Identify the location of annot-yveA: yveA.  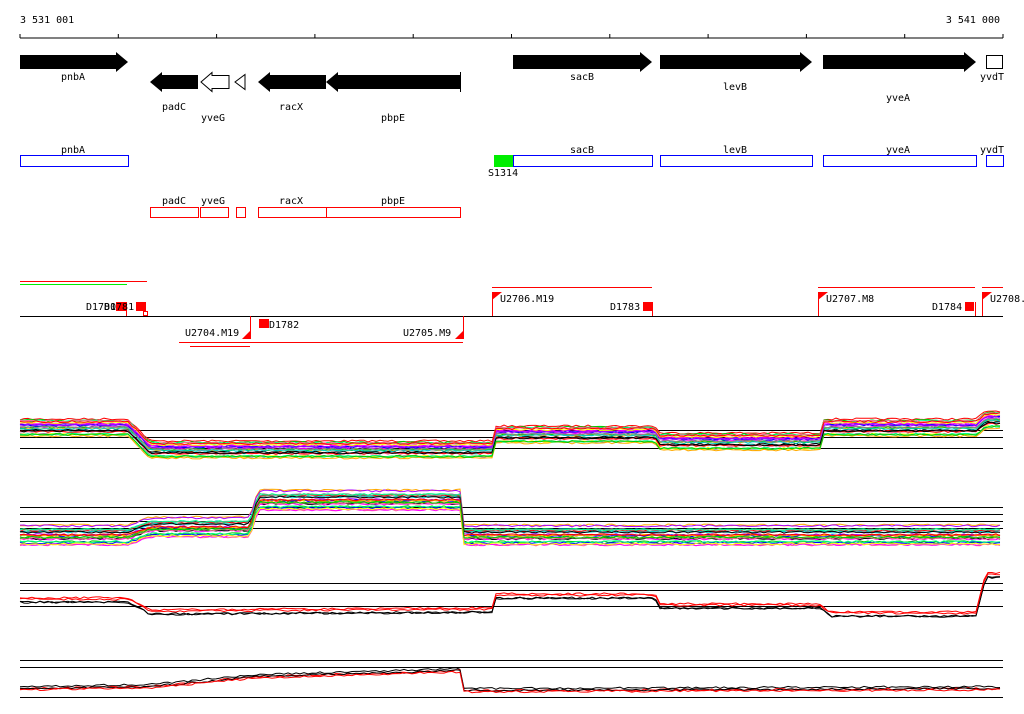
(900, 156).